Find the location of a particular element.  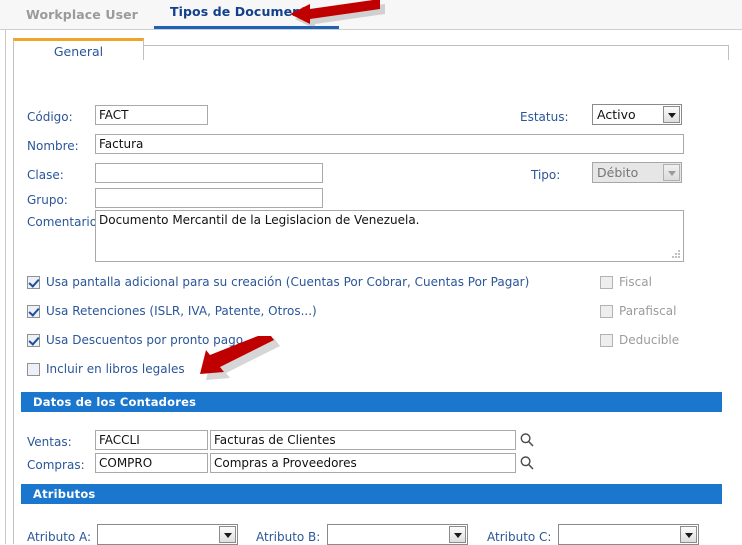

checkbox-label: Incluir en libros legales is located at coordinates (115, 369).